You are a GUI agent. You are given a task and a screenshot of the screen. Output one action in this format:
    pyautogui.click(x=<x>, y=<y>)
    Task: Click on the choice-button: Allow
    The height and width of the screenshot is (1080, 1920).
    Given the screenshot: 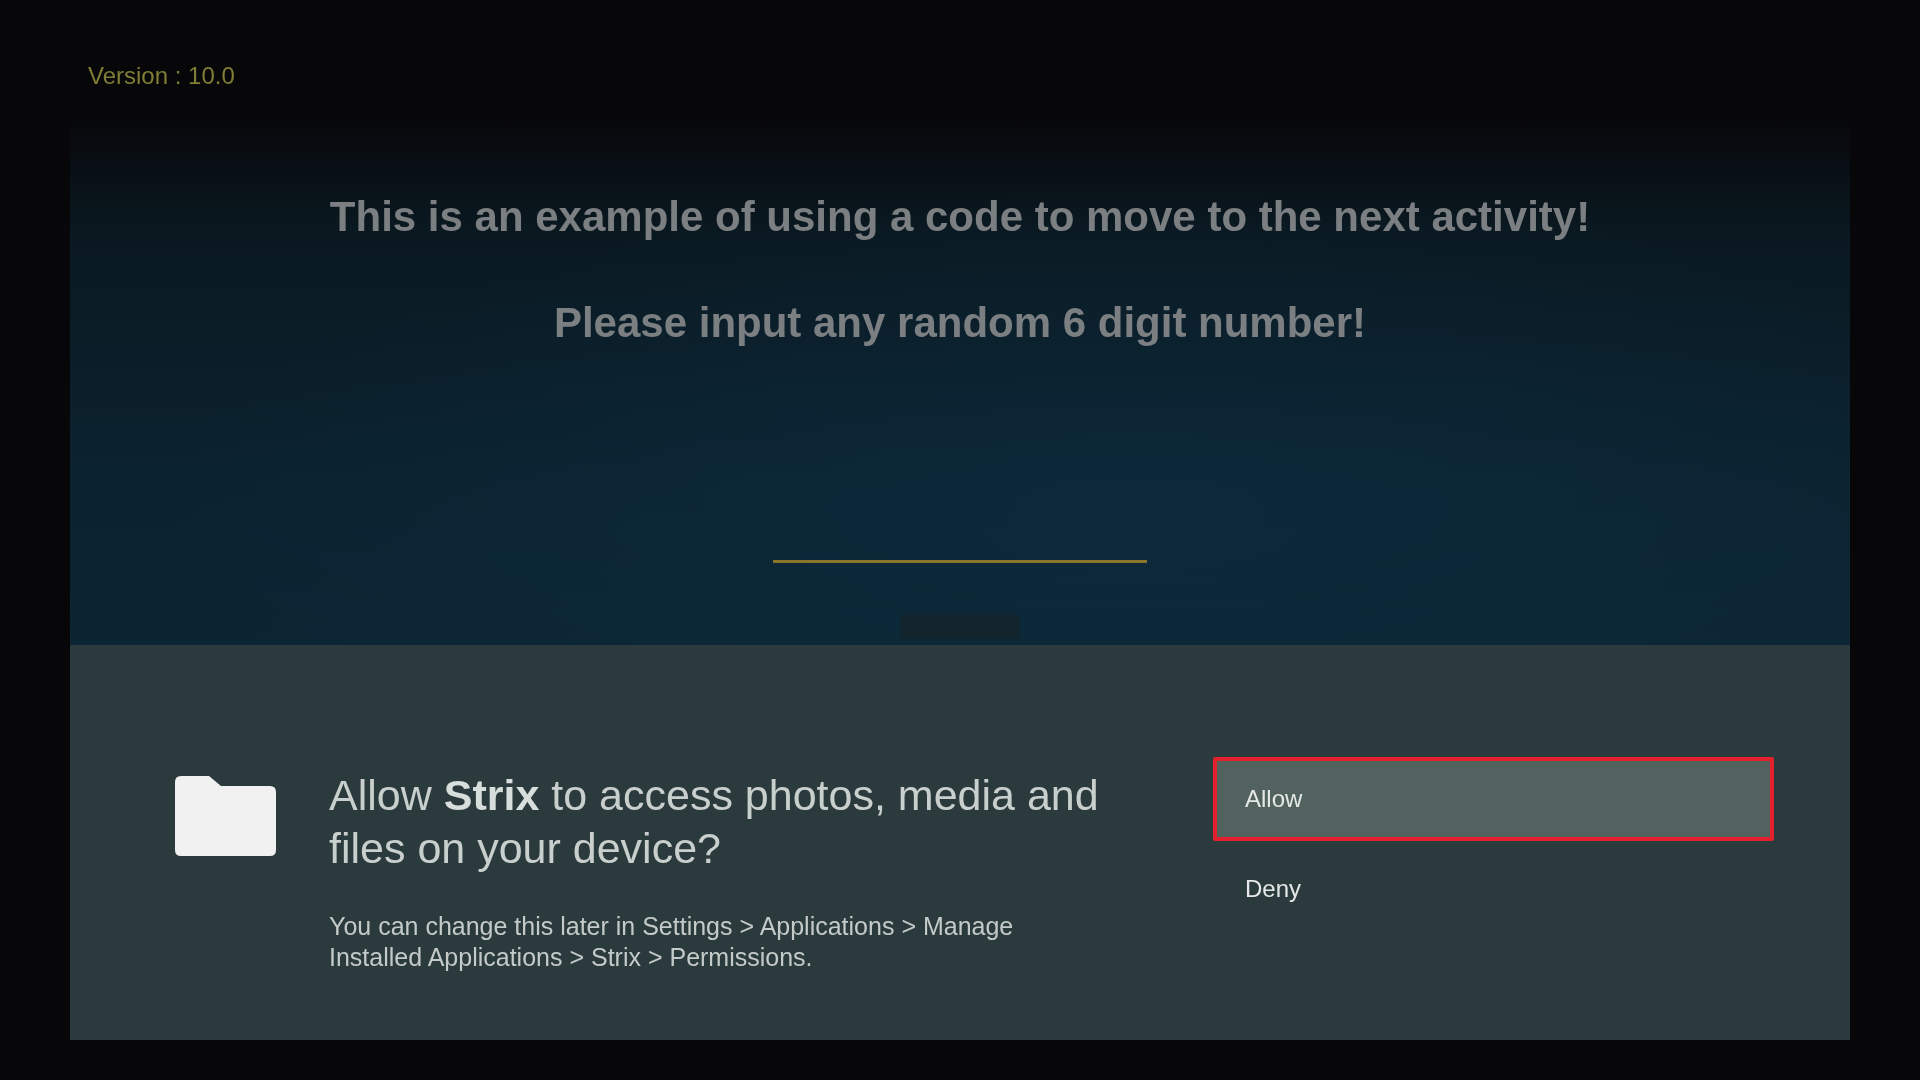 What is the action you would take?
    pyautogui.click(x=1493, y=799)
    